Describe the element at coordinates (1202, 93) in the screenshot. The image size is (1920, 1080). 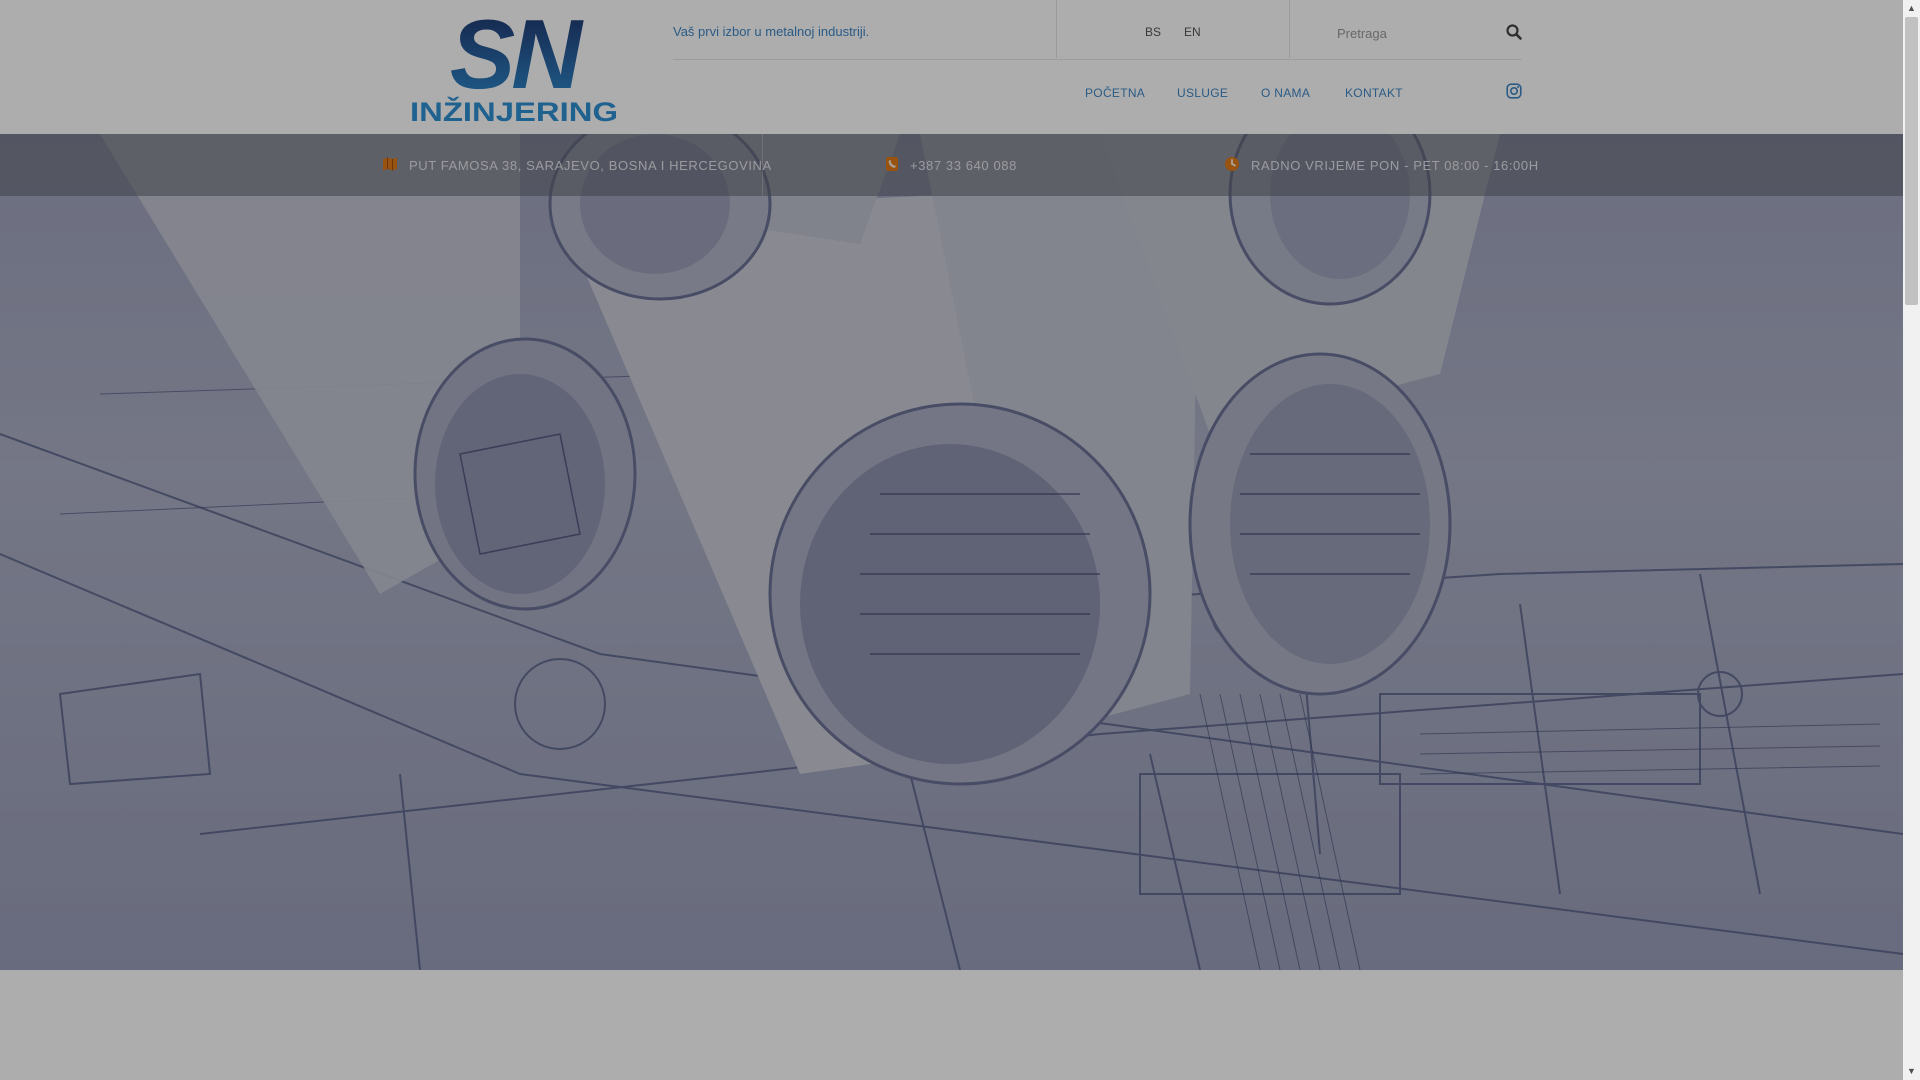
I see `nav-usluge: USLUGE` at that location.